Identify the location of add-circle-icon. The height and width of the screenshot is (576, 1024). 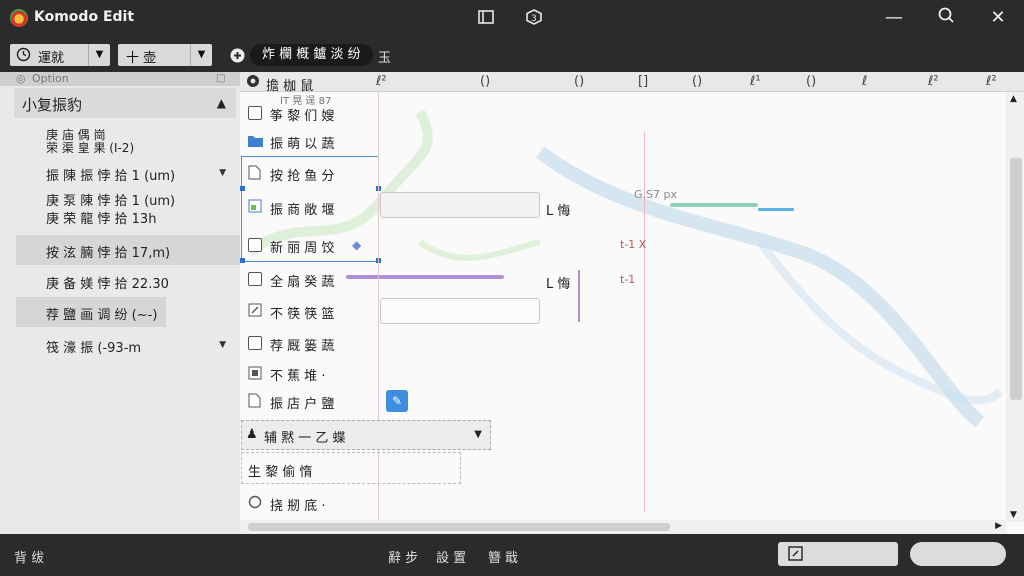
(237, 57).